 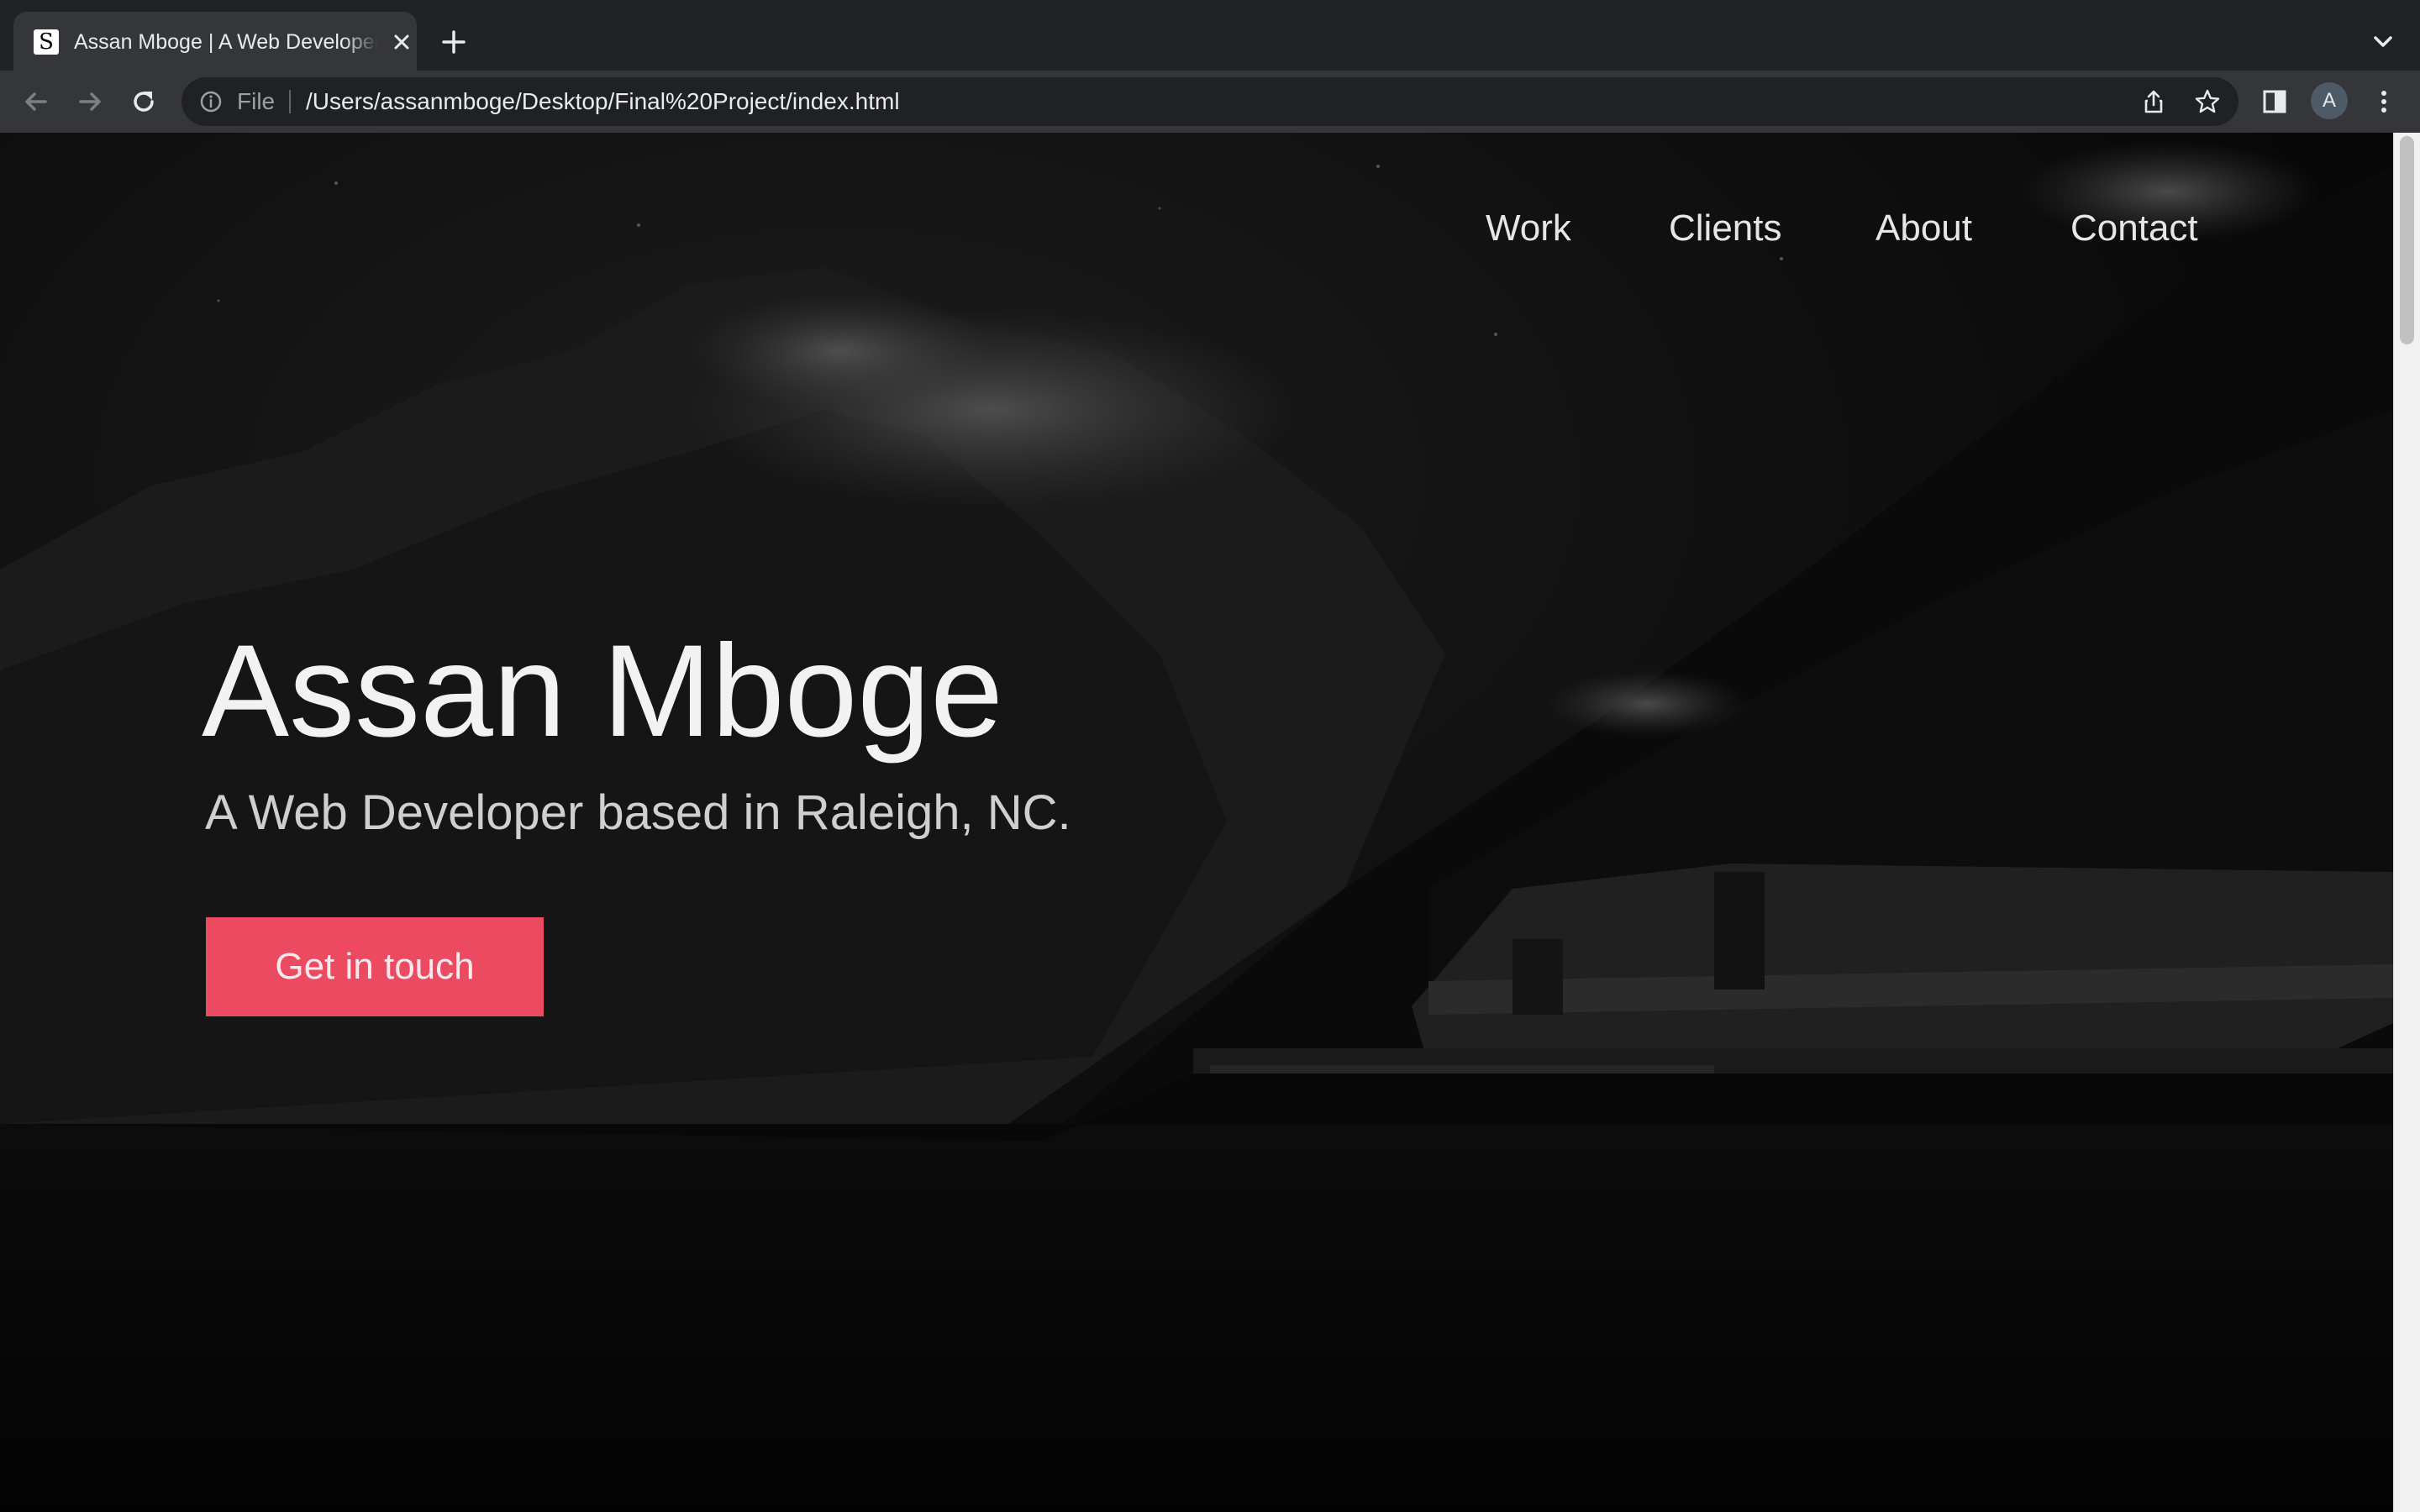 I want to click on forward-arrow-icon, so click(x=90, y=101).